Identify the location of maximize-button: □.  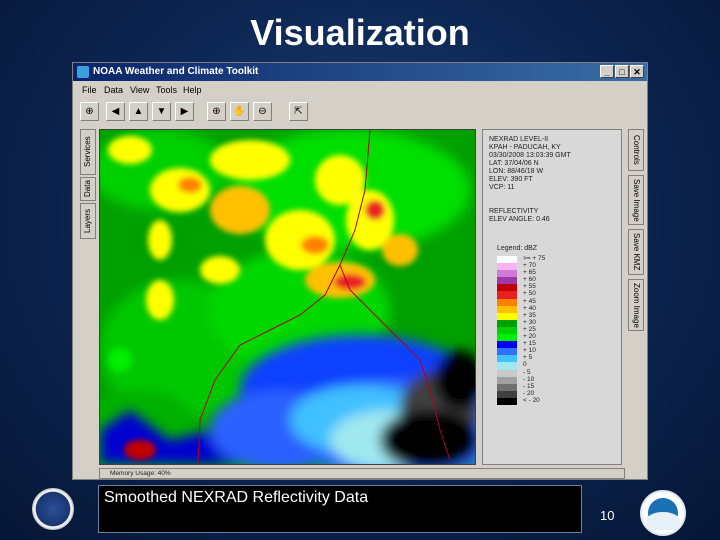
(622, 71).